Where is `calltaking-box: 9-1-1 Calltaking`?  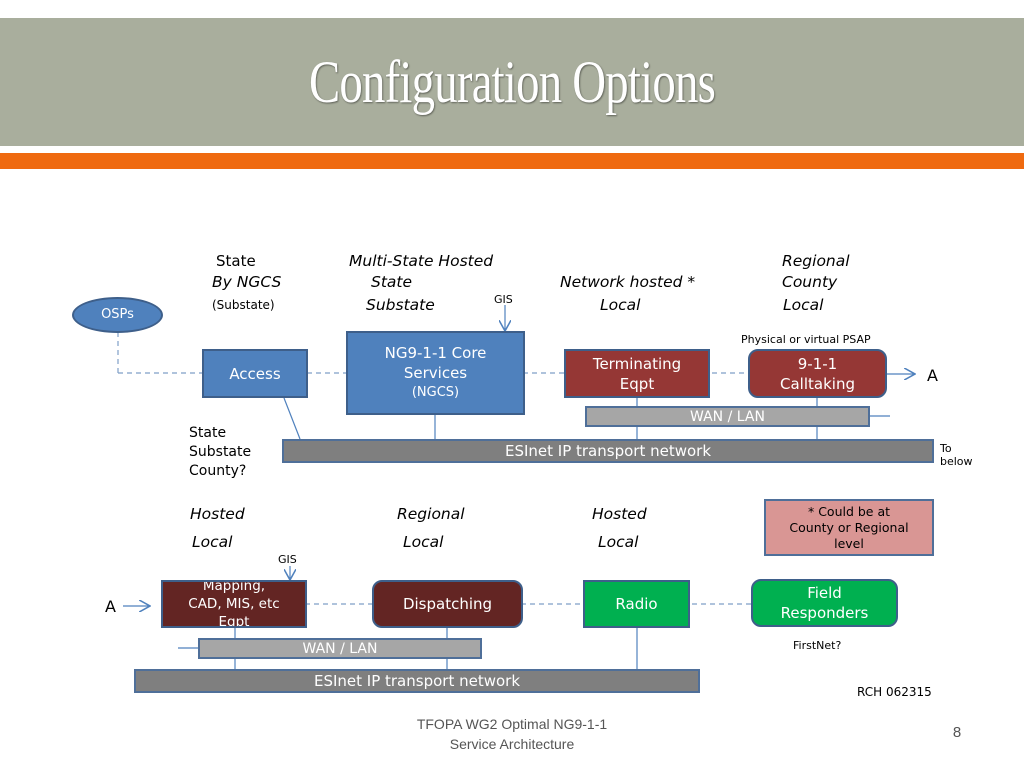
calltaking-box: 9-1-1 Calltaking is located at coordinates (817, 373).